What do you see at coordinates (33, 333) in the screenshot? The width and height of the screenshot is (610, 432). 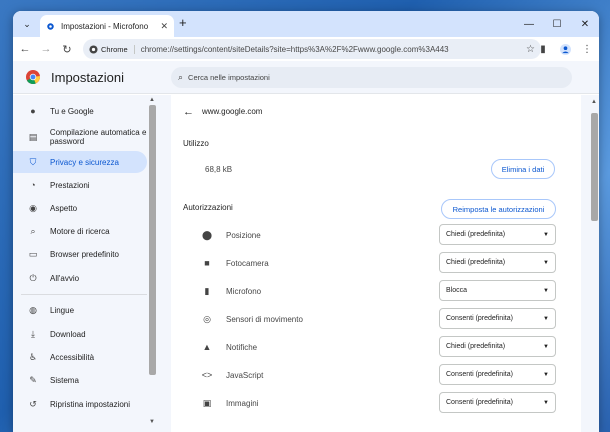 I see `download-icon: ⤓` at bounding box center [33, 333].